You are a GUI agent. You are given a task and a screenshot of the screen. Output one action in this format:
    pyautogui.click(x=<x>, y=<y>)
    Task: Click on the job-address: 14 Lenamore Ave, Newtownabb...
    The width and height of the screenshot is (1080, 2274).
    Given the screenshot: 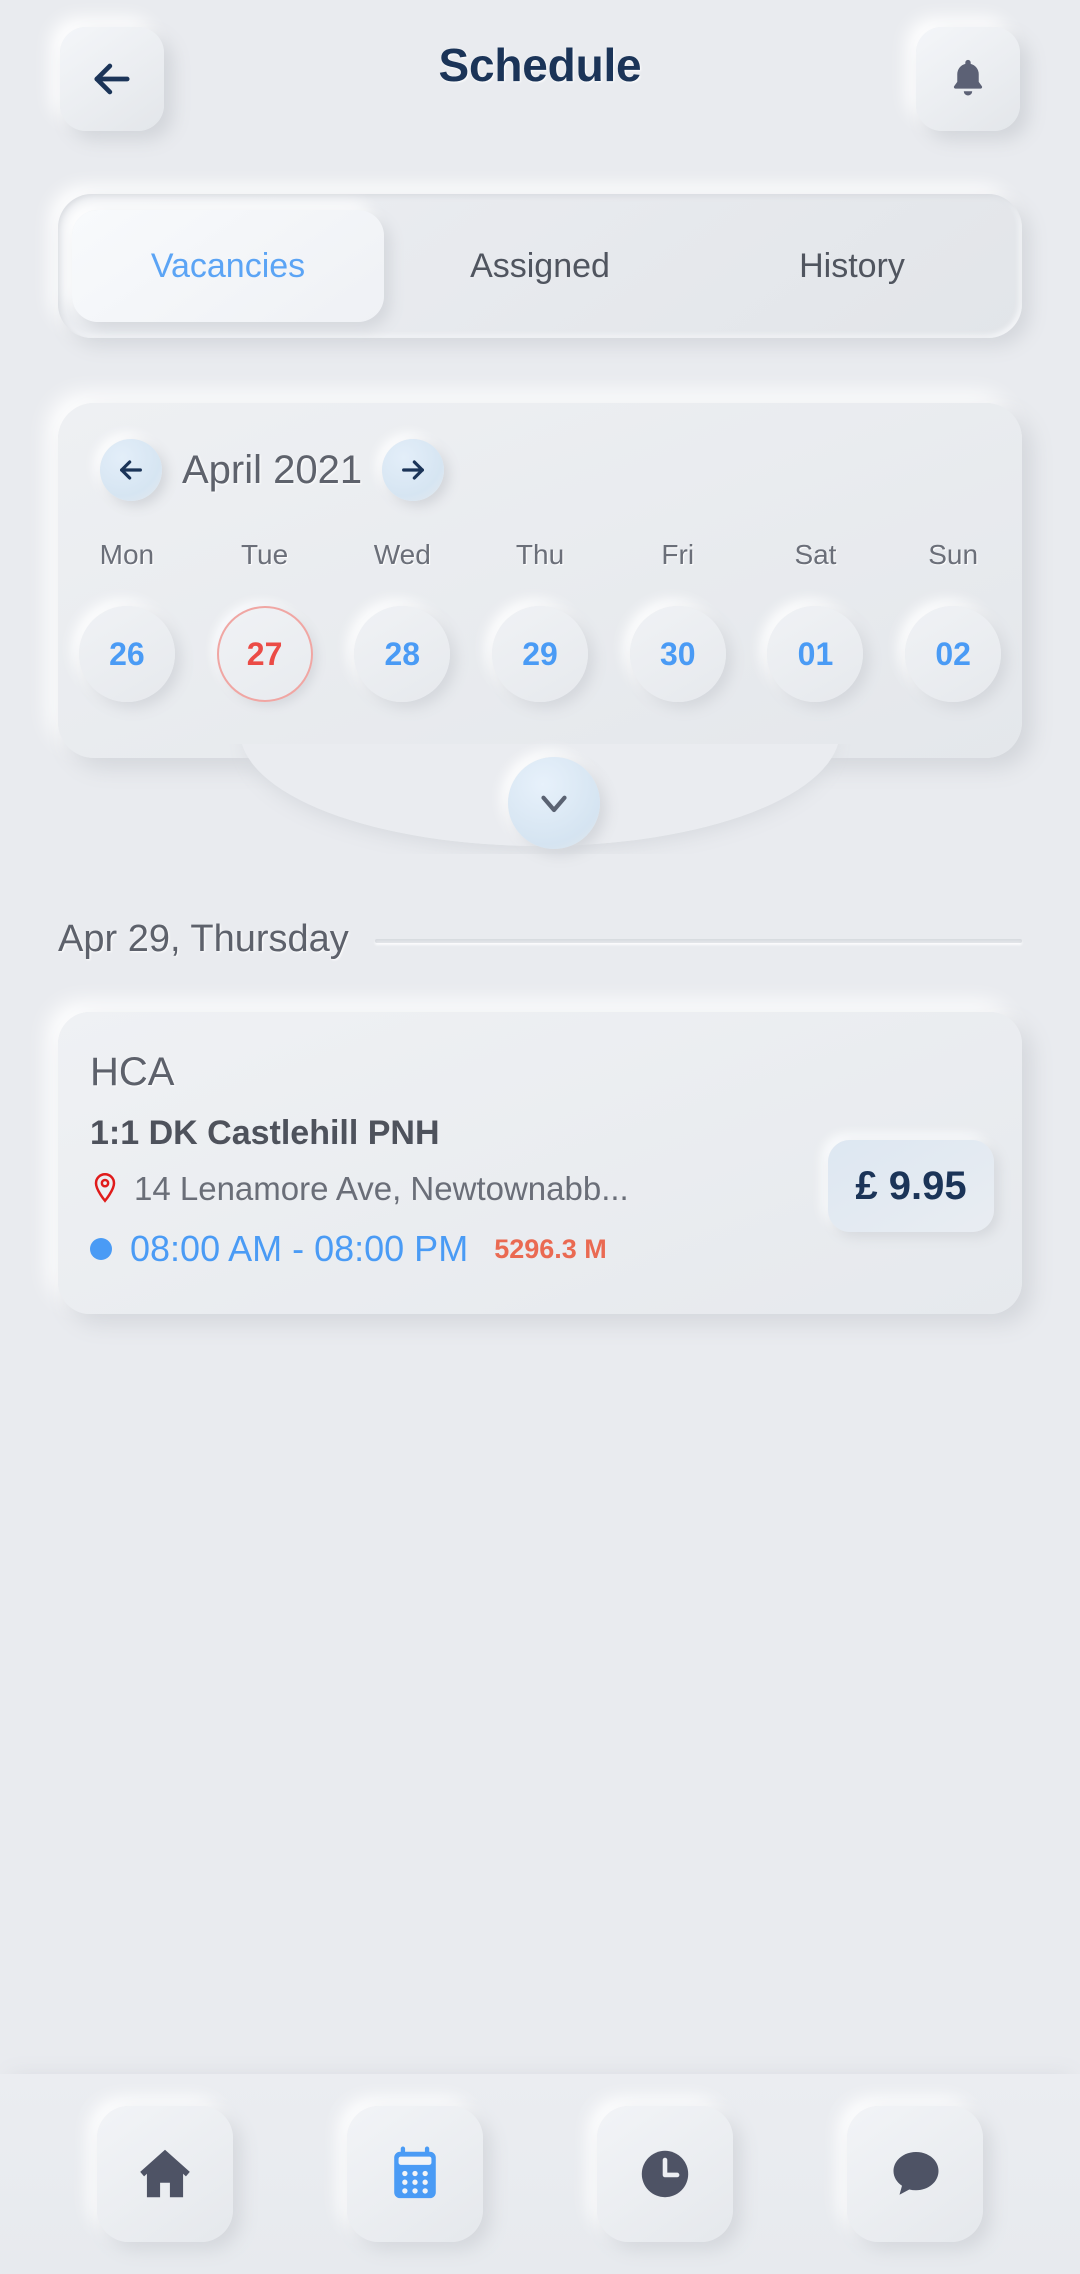 What is the action you would take?
    pyautogui.click(x=381, y=1188)
    